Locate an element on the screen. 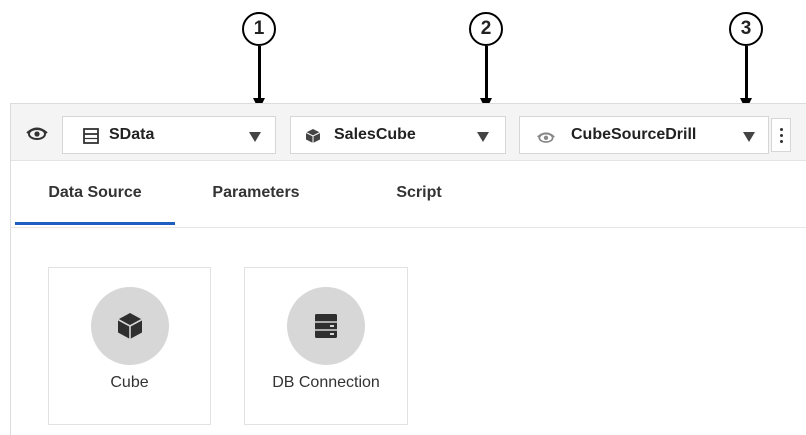 The width and height of the screenshot is (806, 435). db-connection-card-label: DB Connection is located at coordinates (326, 382).